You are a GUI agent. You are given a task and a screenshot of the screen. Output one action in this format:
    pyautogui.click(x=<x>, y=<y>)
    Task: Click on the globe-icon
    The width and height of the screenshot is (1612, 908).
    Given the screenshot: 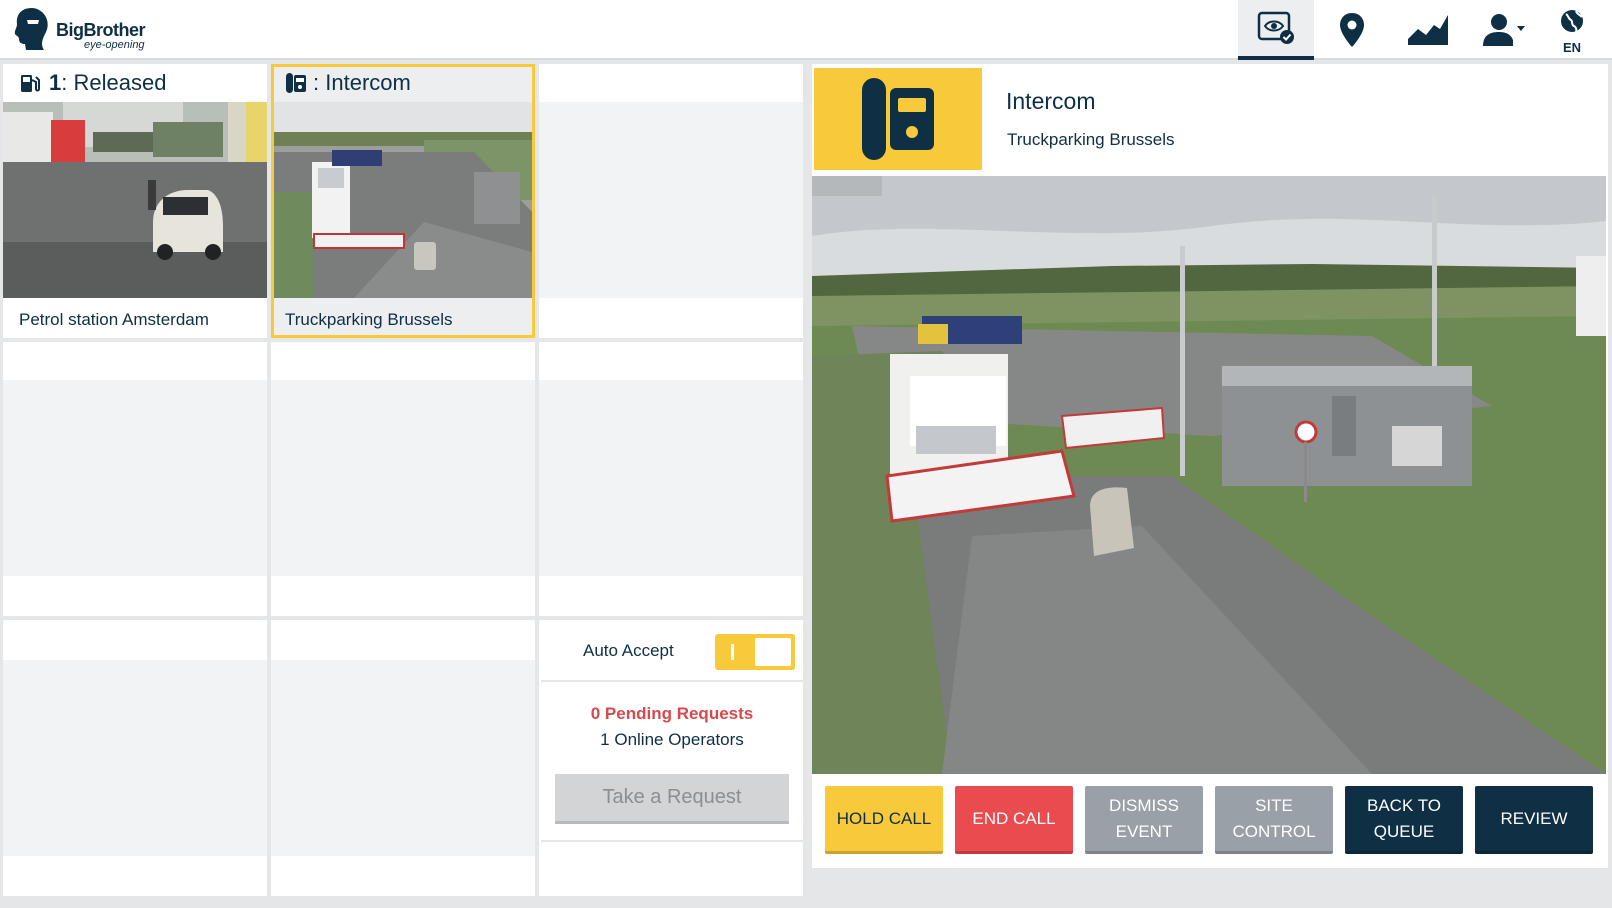 What is the action you would take?
    pyautogui.click(x=1572, y=21)
    